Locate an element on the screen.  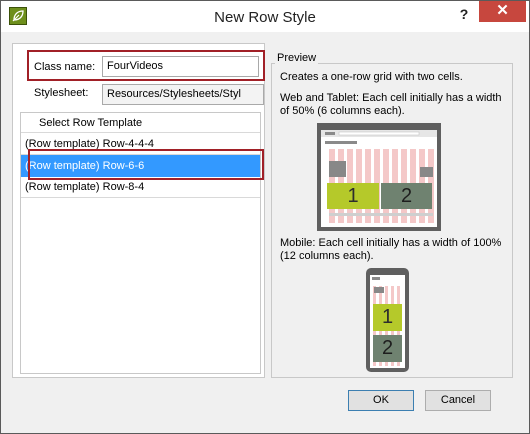
preview-title: Preview is located at coordinates (297, 58).